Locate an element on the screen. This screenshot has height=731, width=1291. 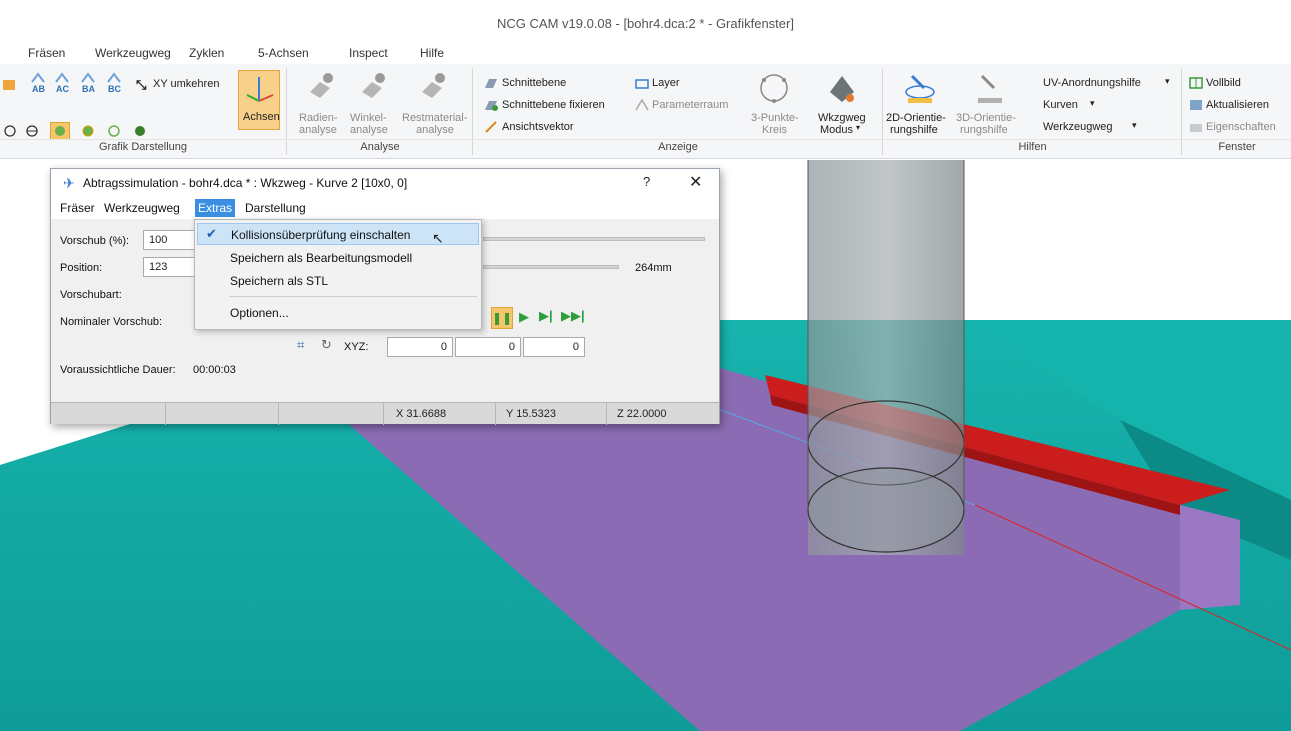
kreis-label-1: 3-Punkte- is located at coordinates (775, 118).